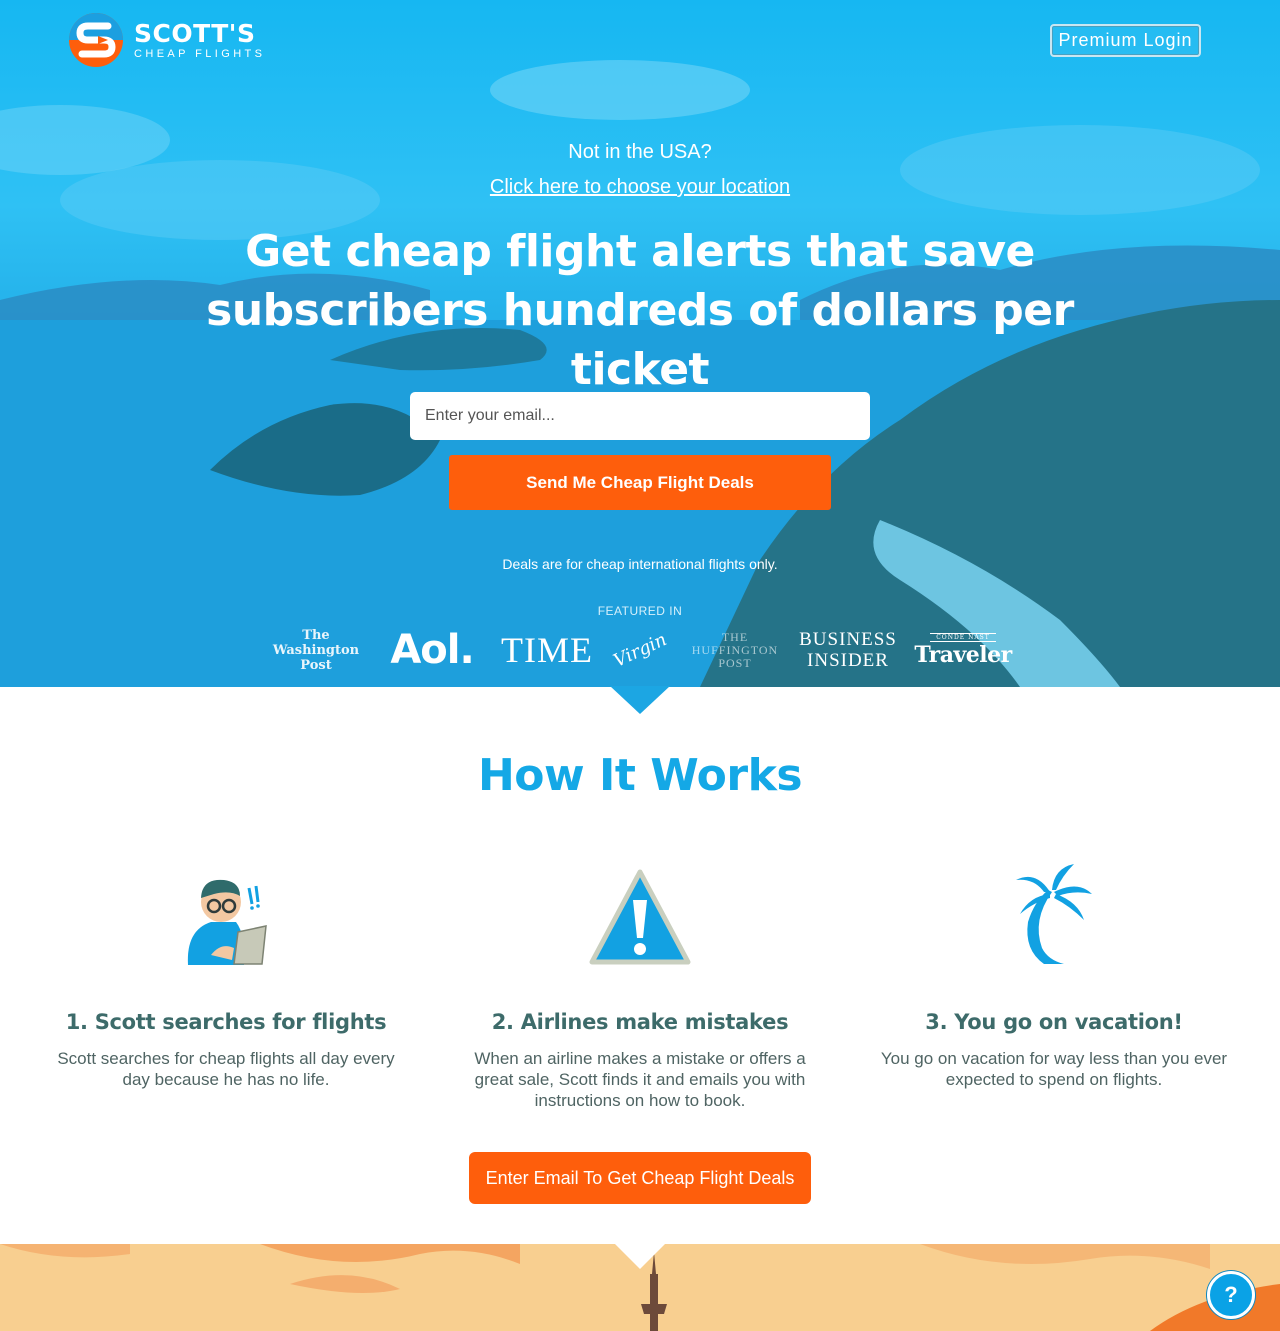 Image resolution: width=1280 pixels, height=1331 pixels. Describe the element at coordinates (640, 917) in the screenshot. I see `warning-icon` at that location.